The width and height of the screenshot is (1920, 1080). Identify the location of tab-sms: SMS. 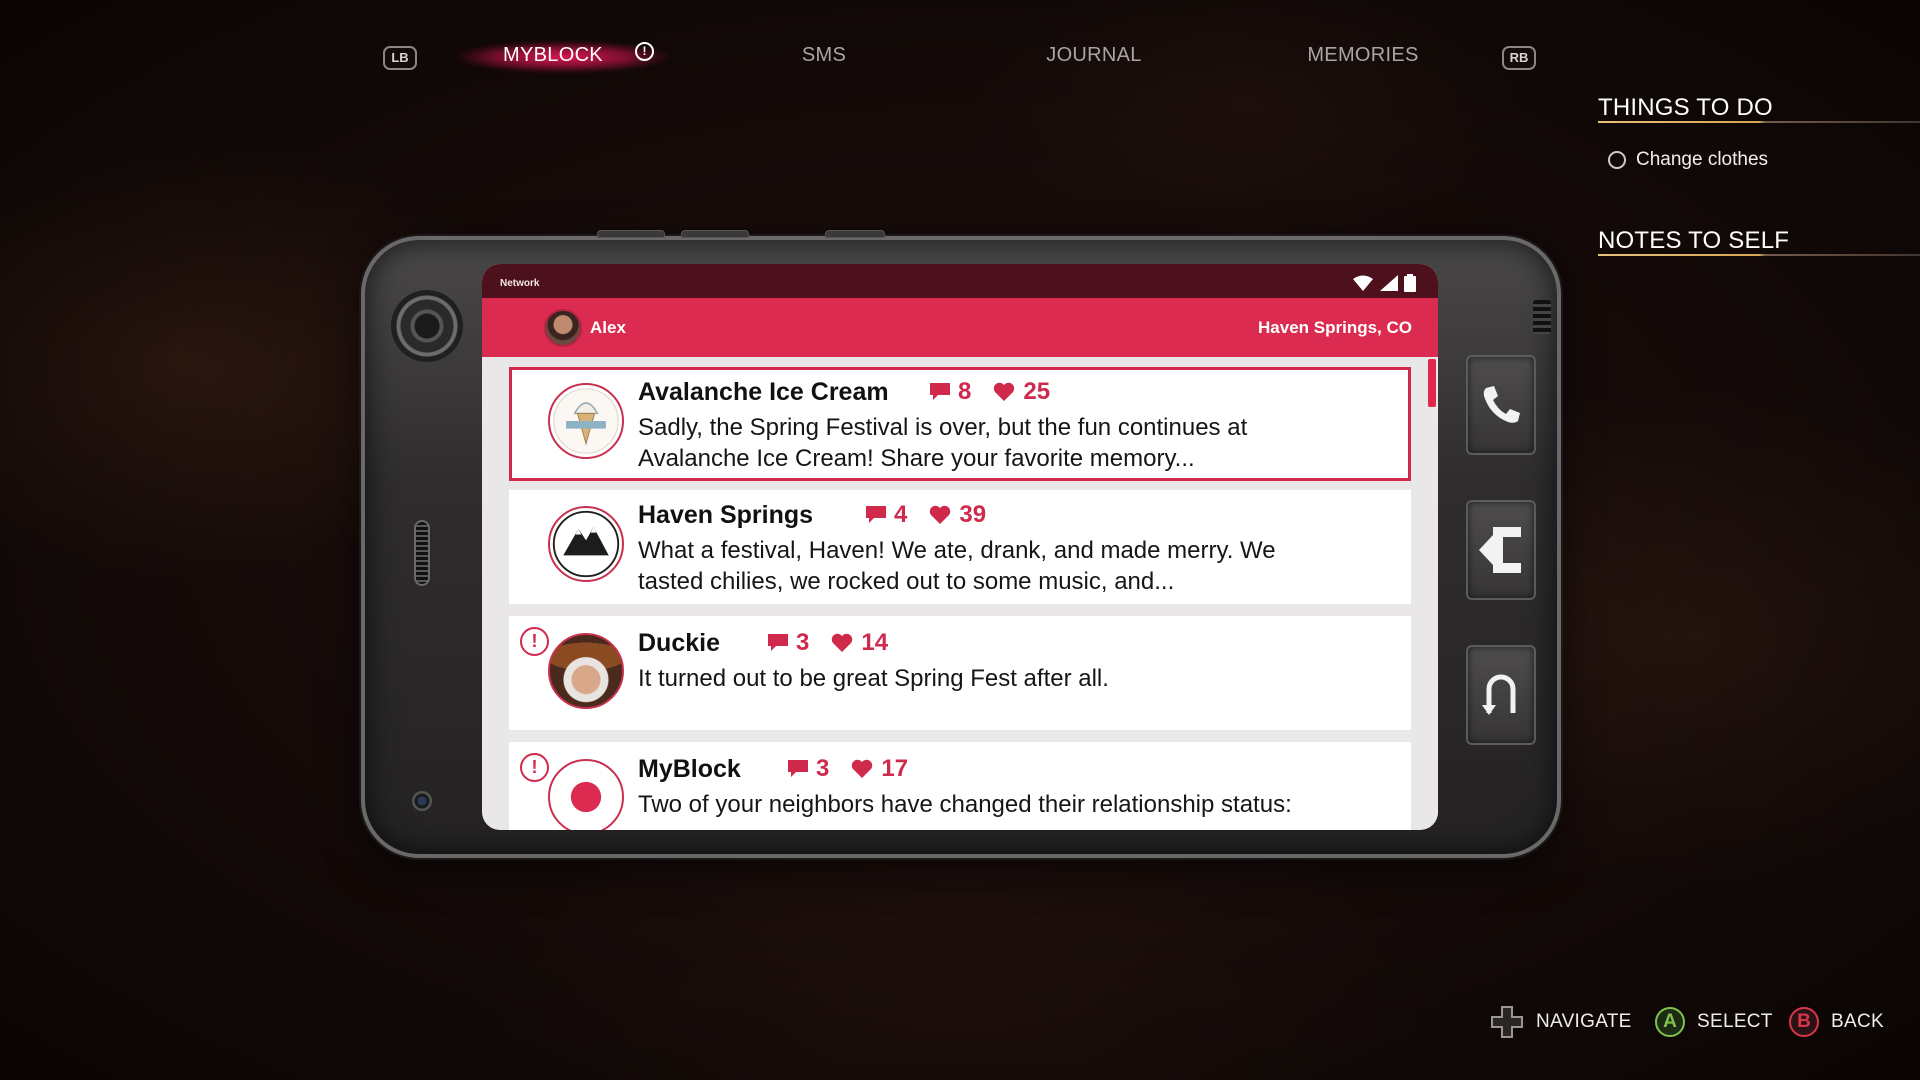
(824, 58).